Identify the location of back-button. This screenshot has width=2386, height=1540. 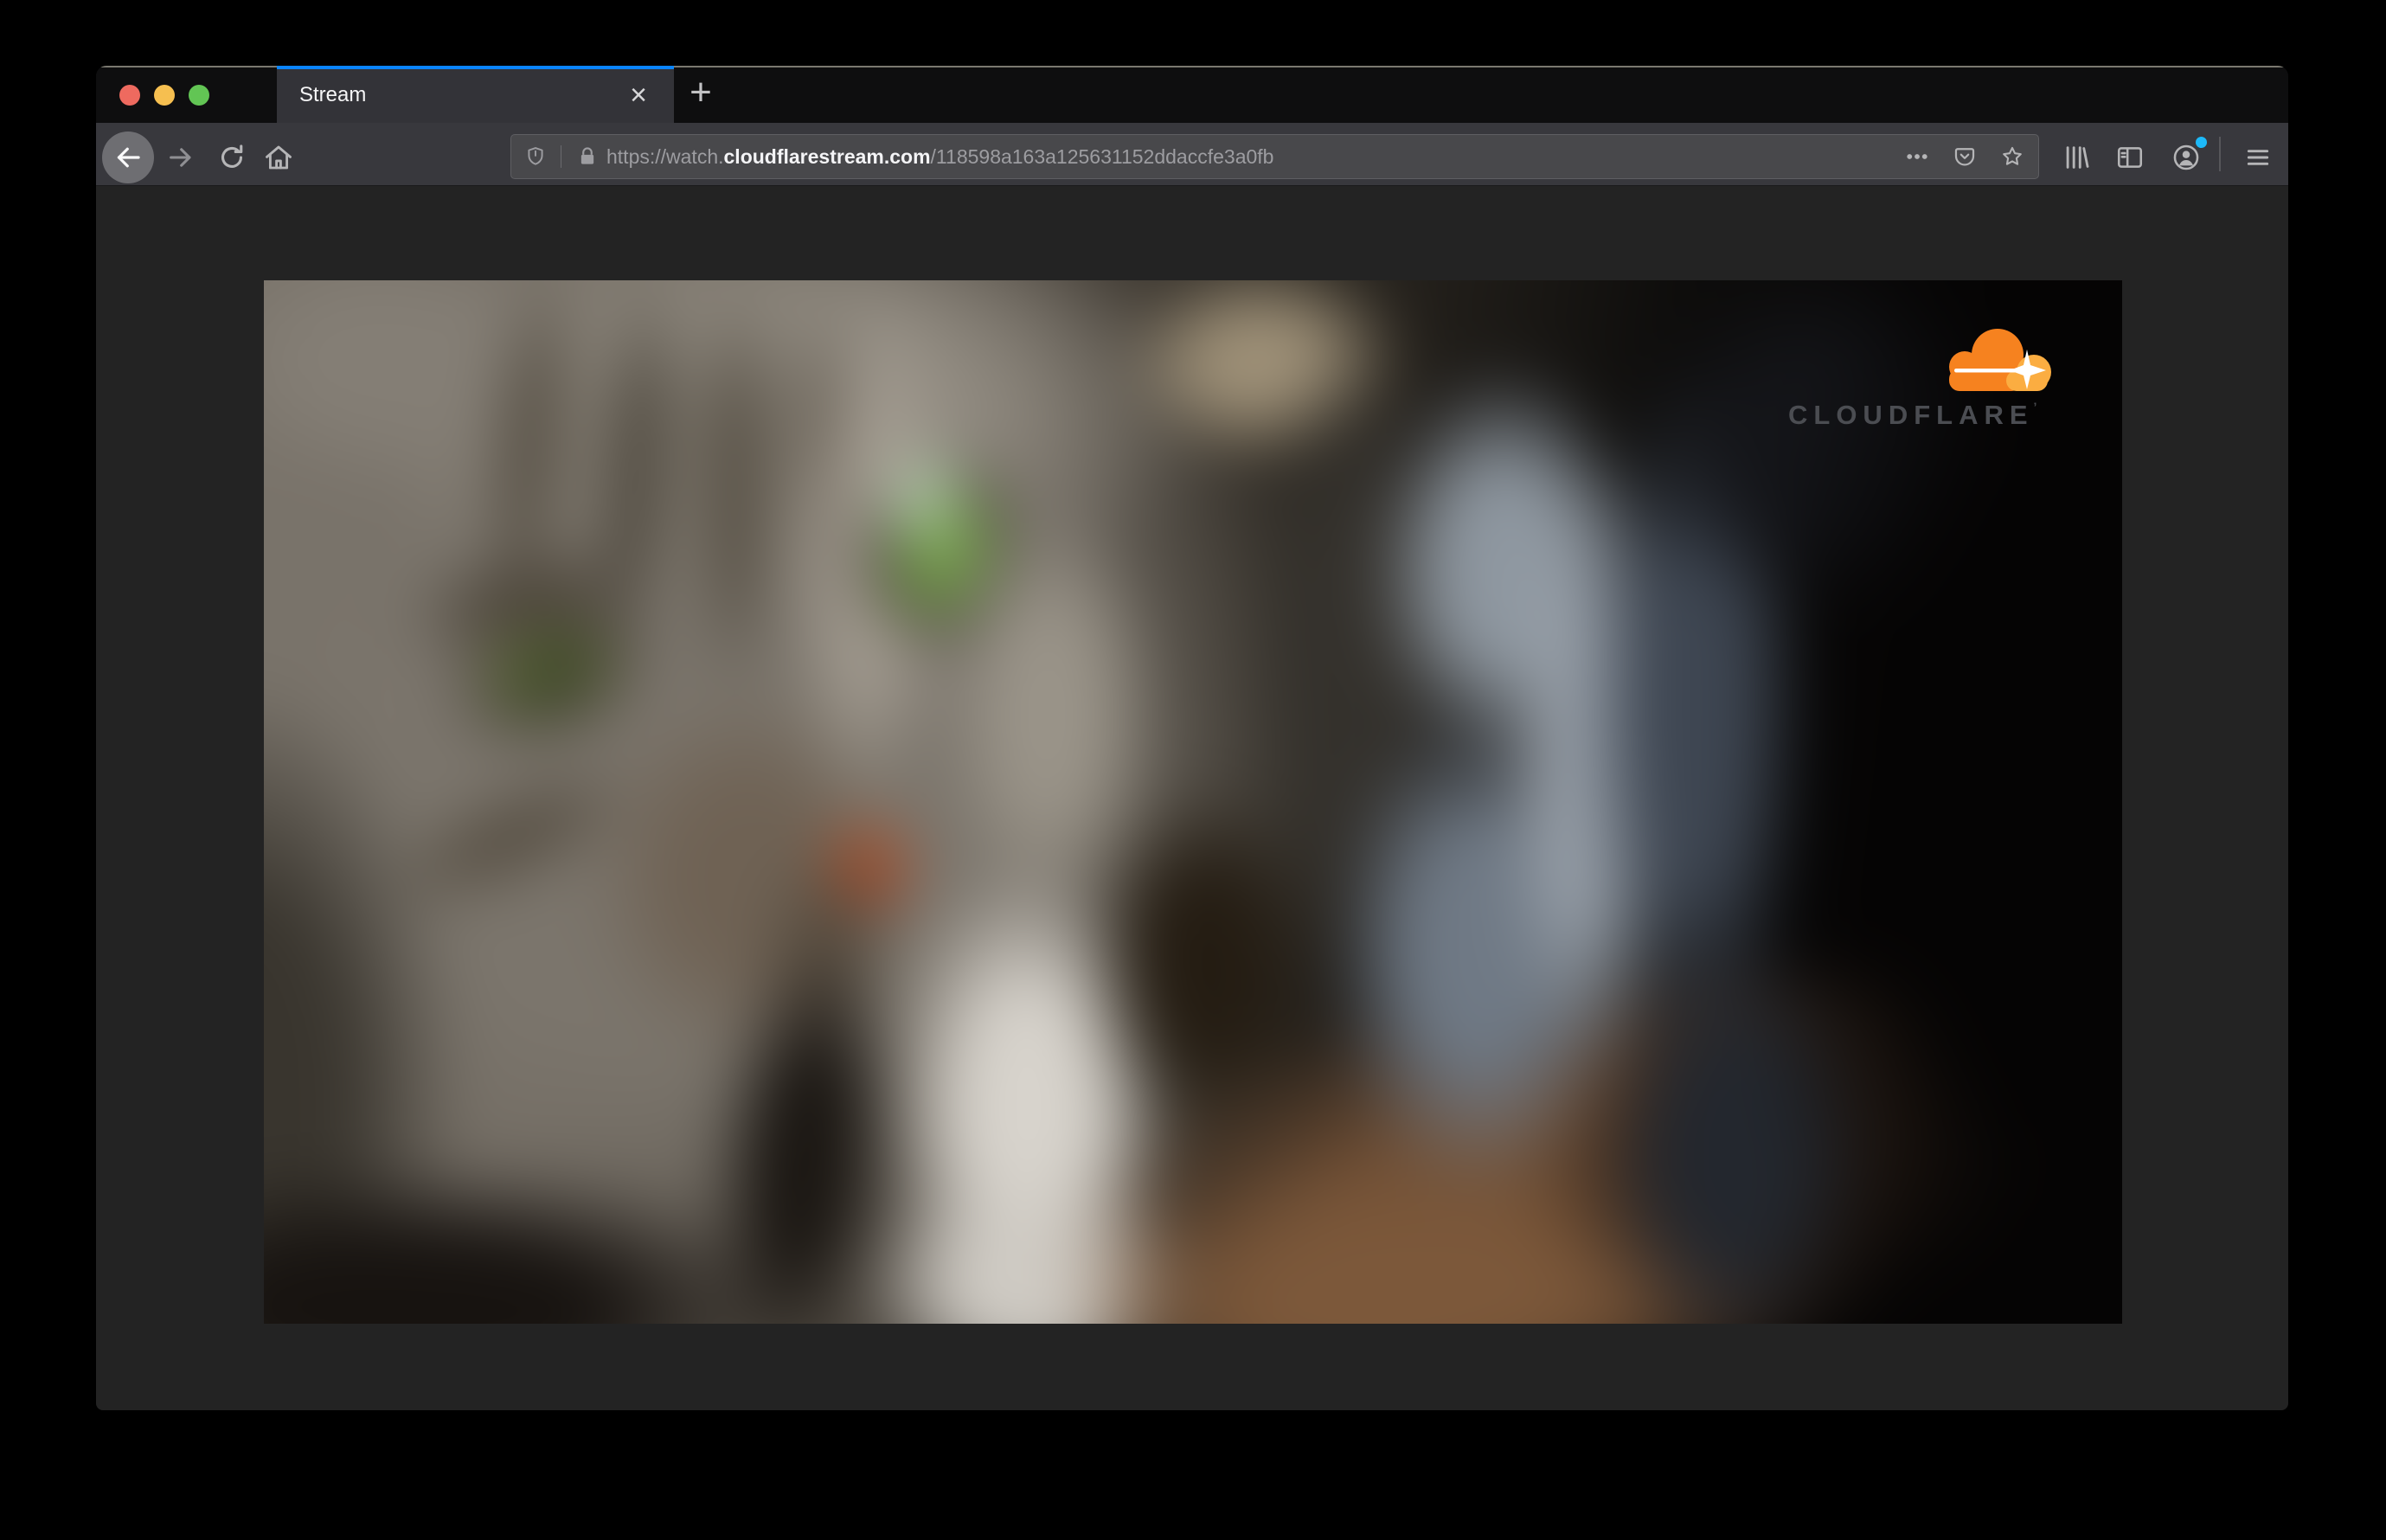
(128, 157).